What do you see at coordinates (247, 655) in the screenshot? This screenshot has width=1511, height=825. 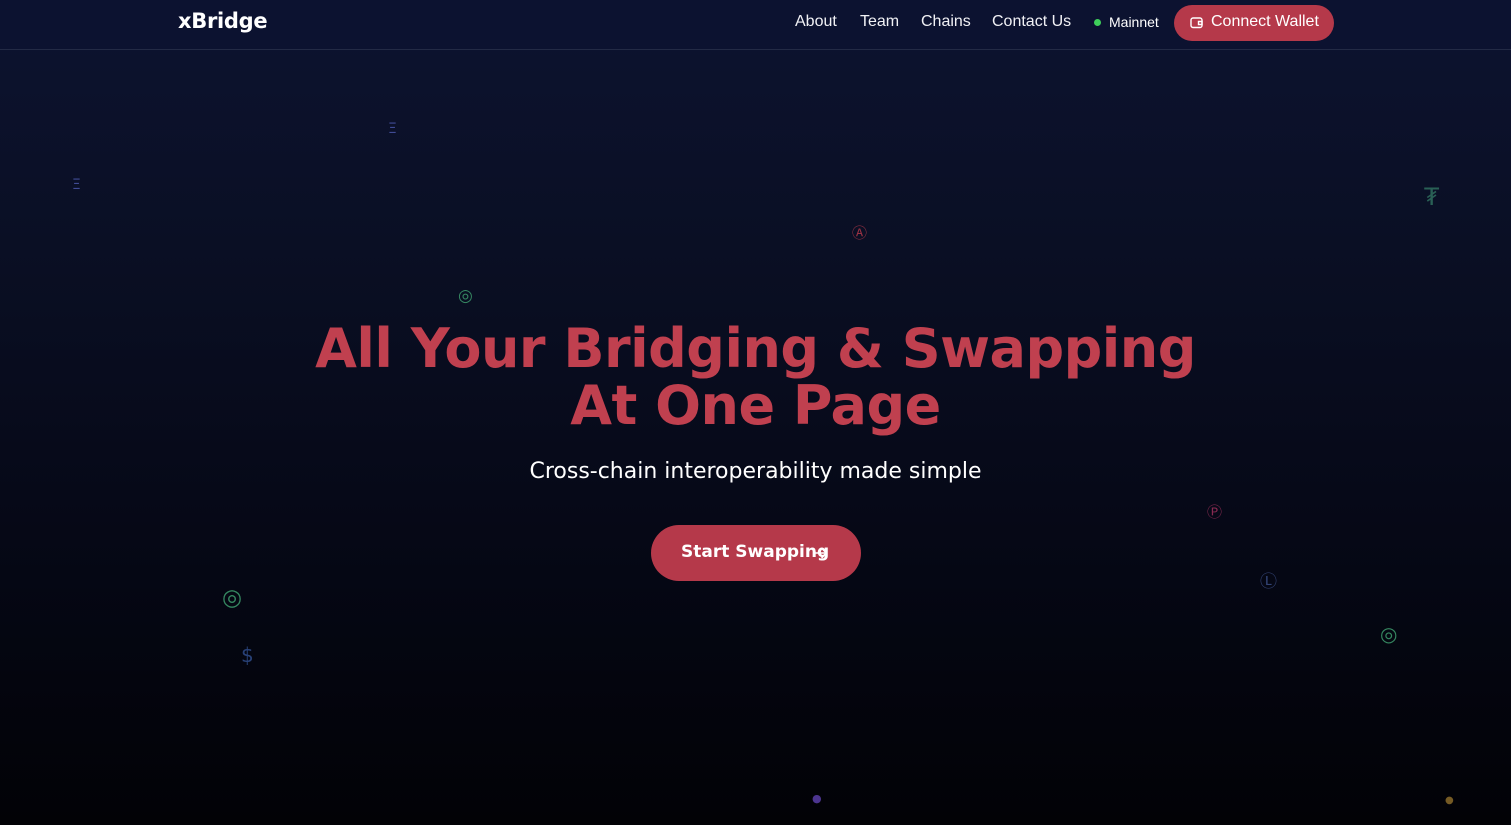 I see `dollar-icon: $` at bounding box center [247, 655].